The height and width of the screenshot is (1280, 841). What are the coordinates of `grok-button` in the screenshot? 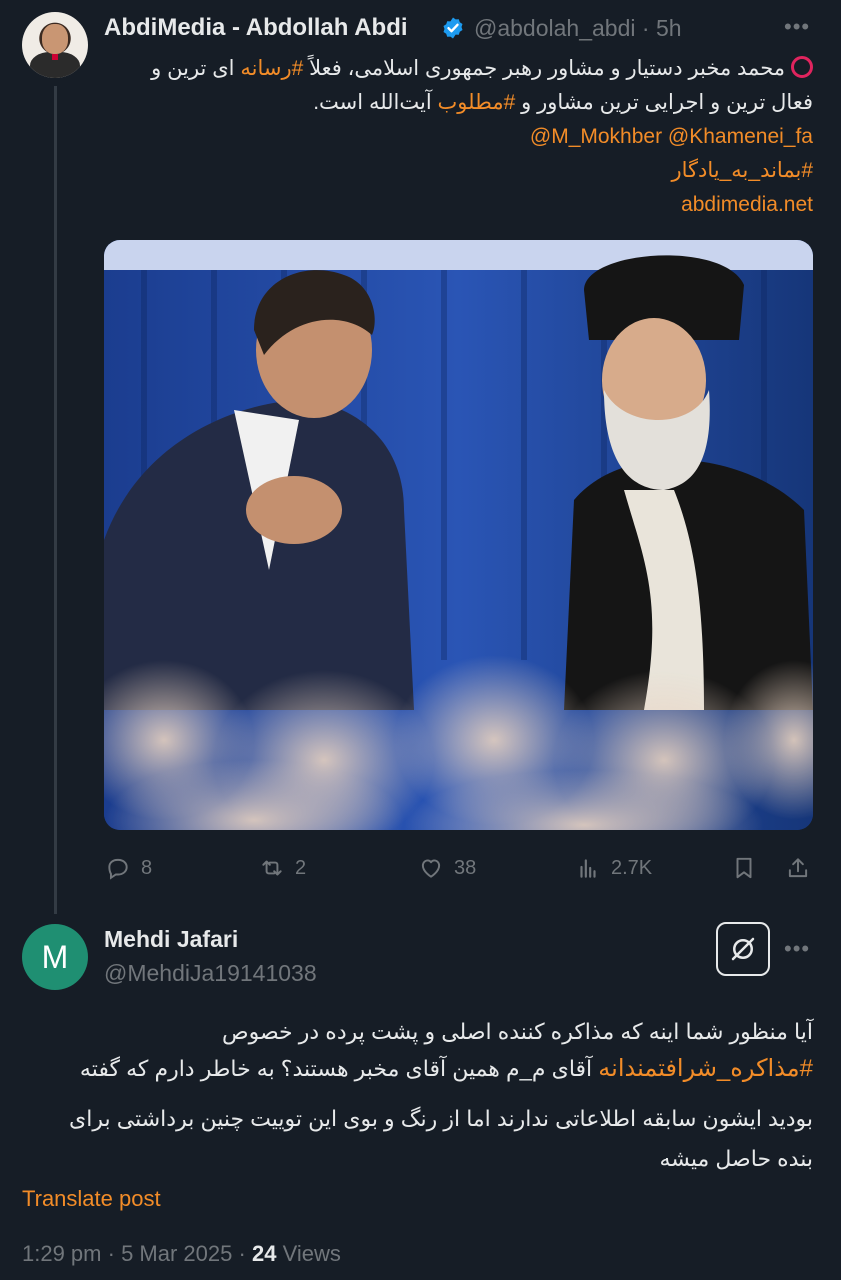 It's located at (743, 949).